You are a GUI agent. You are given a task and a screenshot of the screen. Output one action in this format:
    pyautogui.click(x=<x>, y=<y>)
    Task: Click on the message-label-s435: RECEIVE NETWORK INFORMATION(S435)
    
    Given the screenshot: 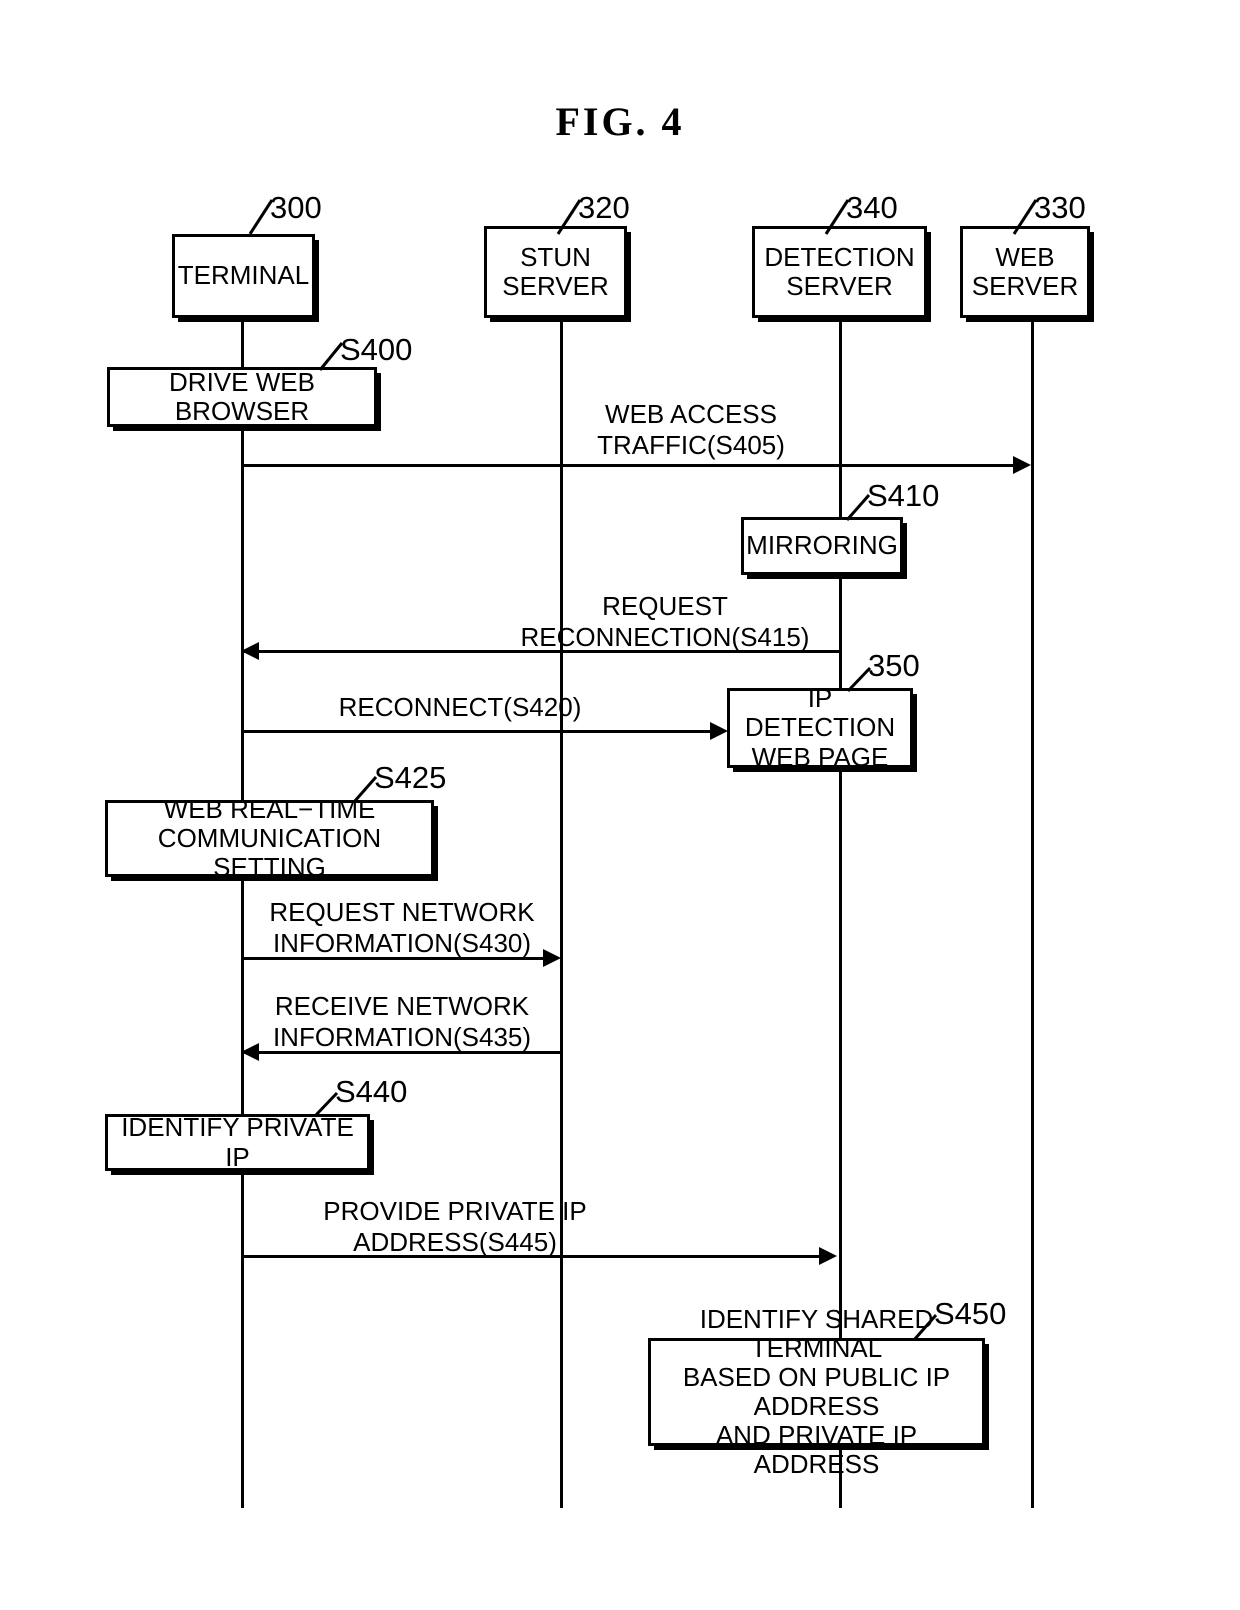 What is the action you would take?
    pyautogui.click(x=402, y=1021)
    